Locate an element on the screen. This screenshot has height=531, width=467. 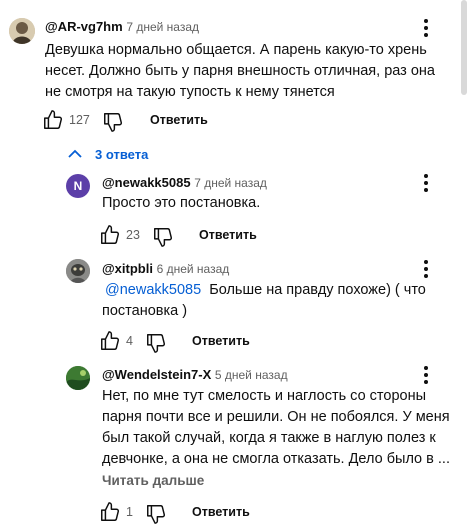
like-count: 127 is located at coordinates (79, 120).